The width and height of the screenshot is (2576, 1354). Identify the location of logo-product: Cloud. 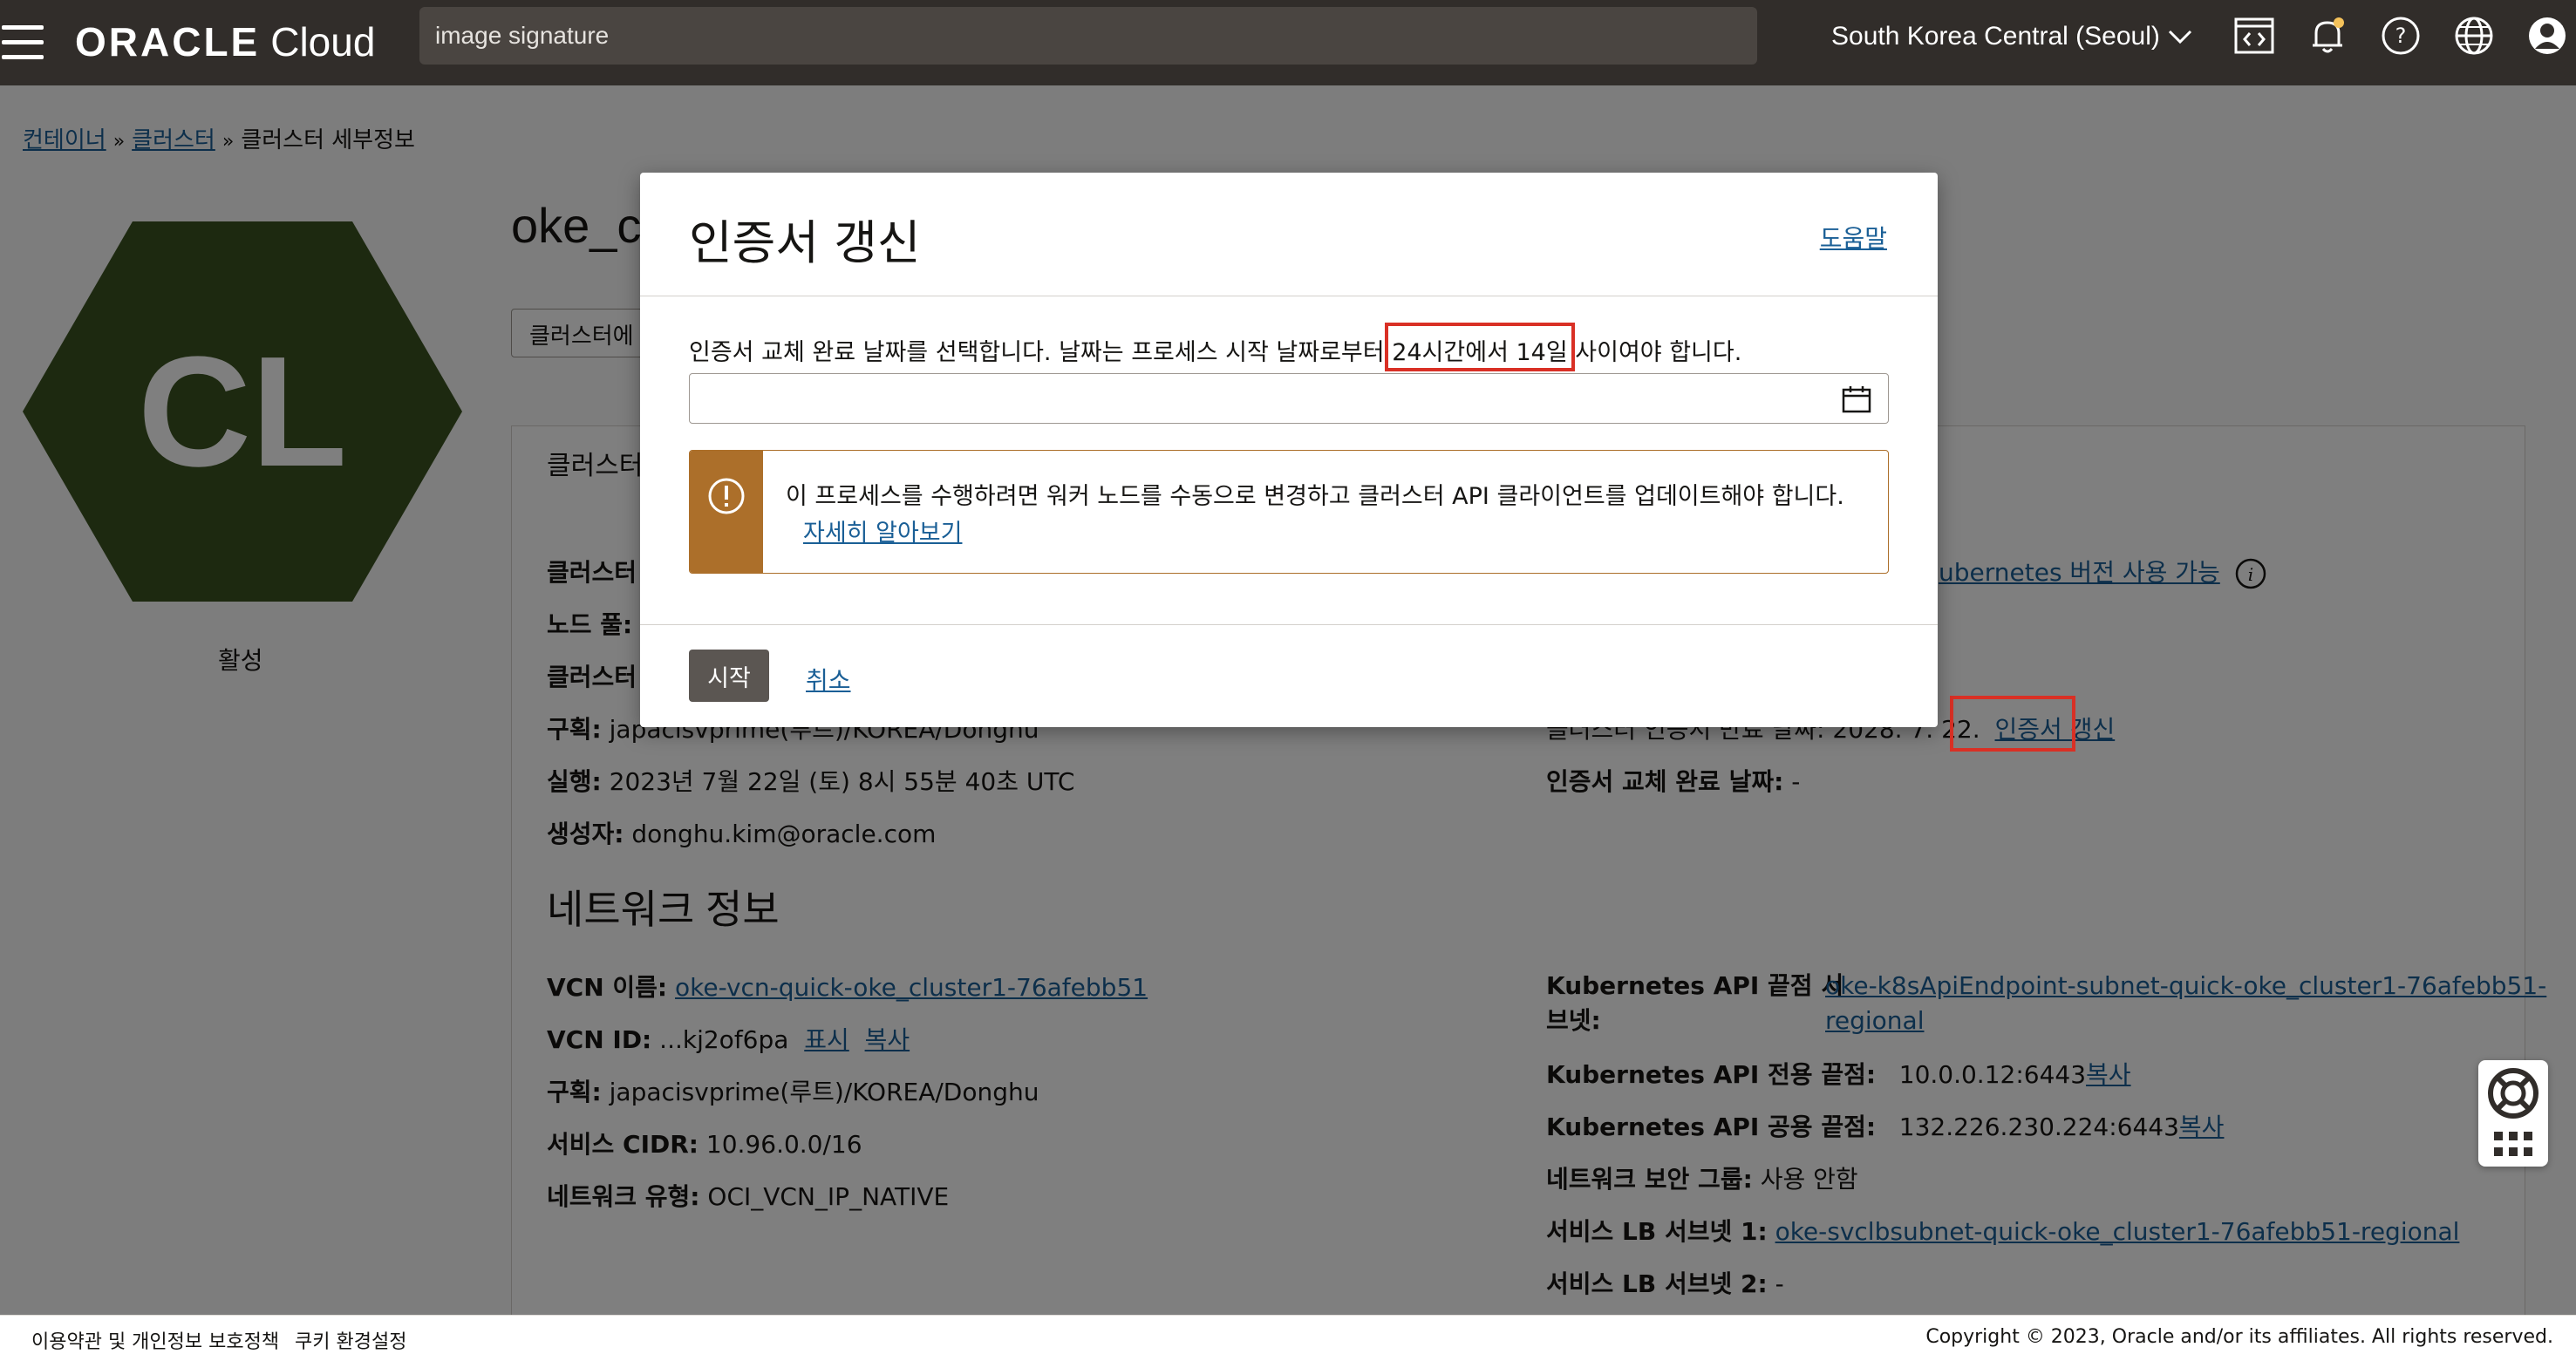
(323, 42).